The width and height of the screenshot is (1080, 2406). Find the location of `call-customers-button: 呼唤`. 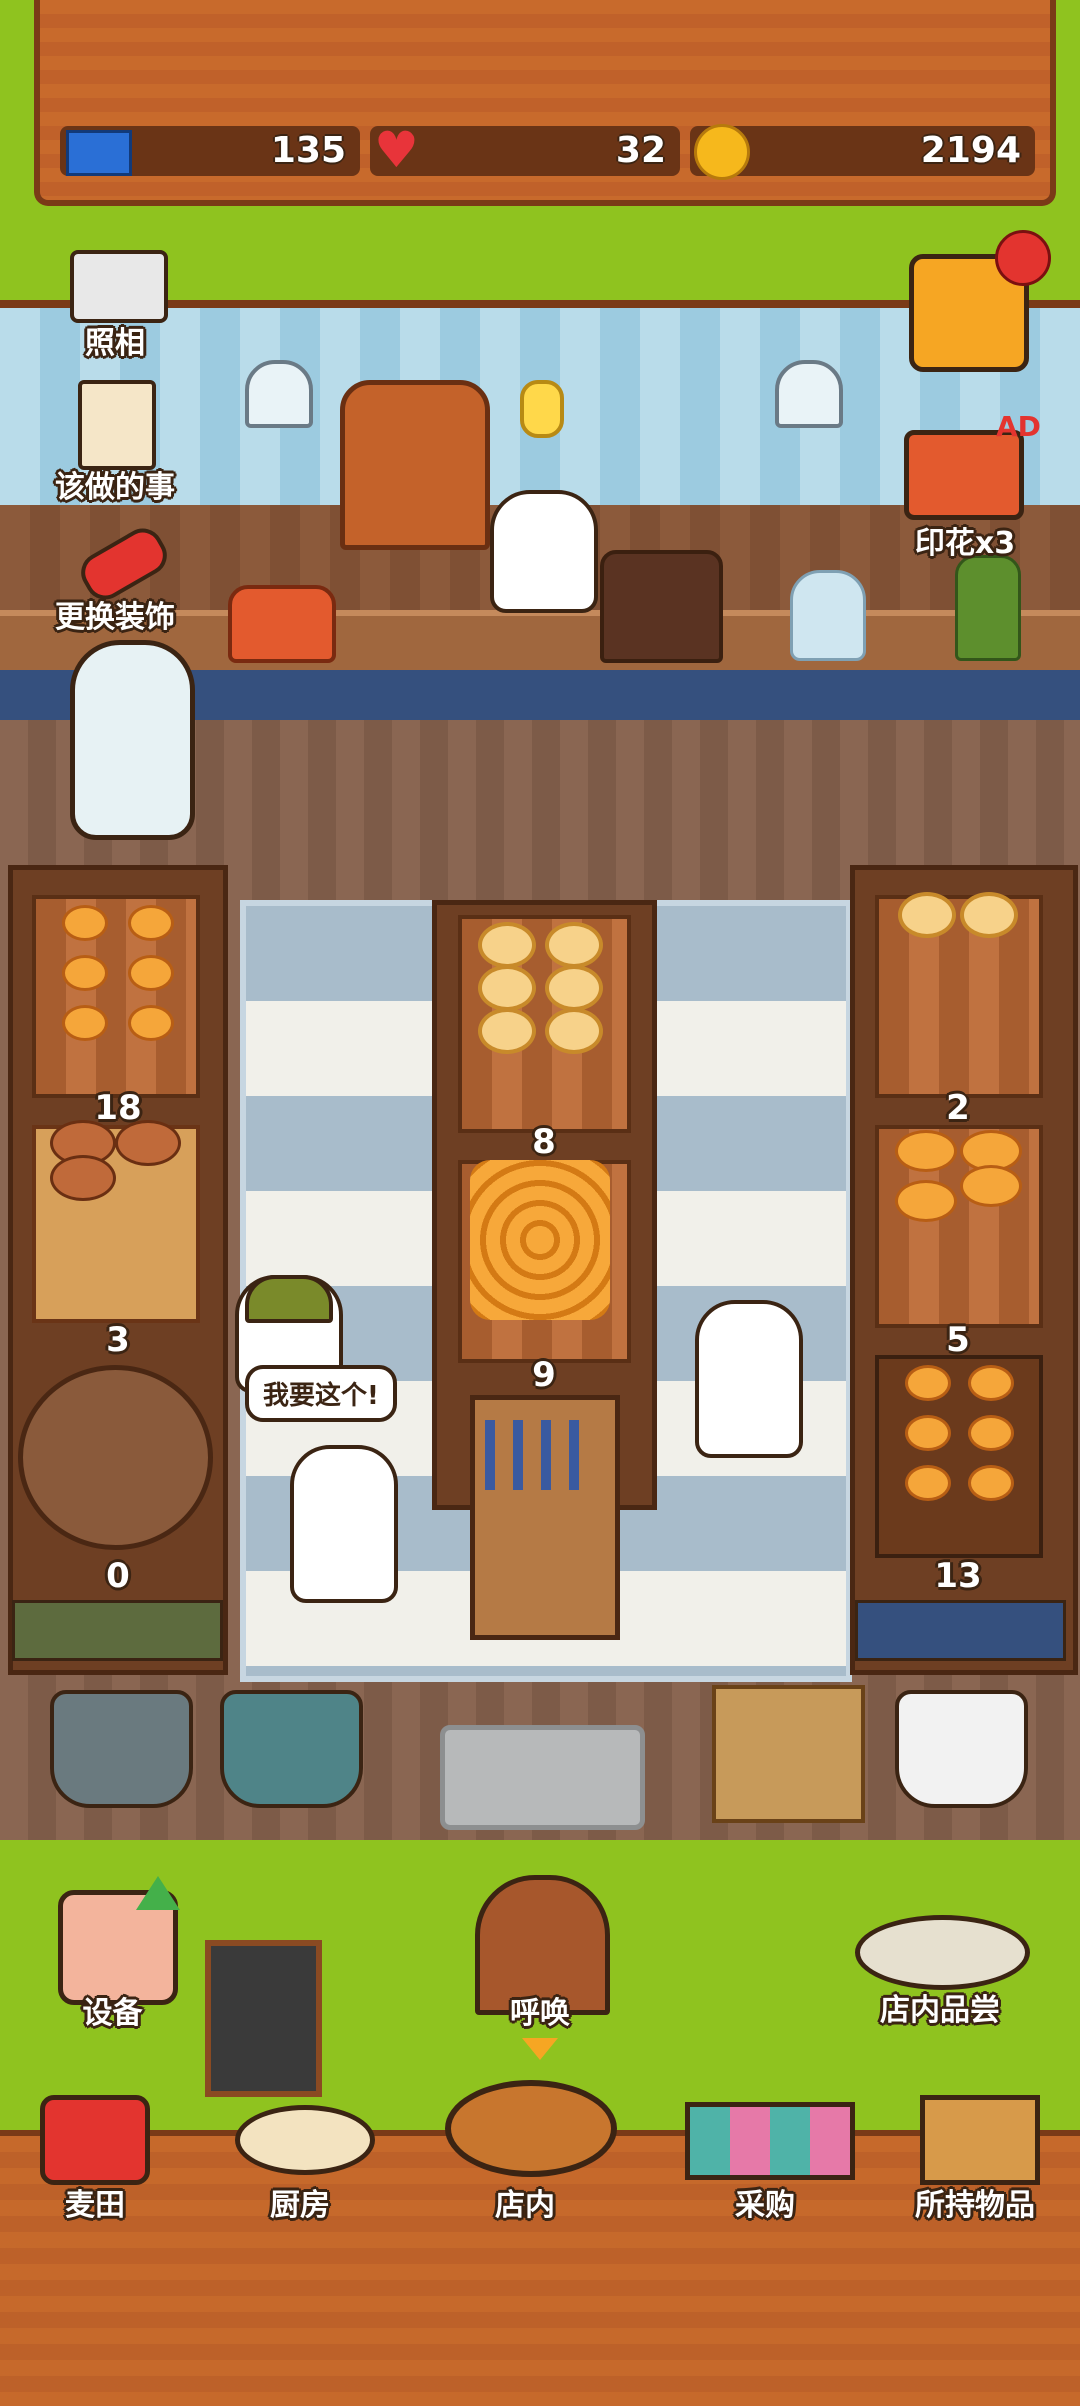

call-customers-button: 呼唤 is located at coordinates (540, 1965).